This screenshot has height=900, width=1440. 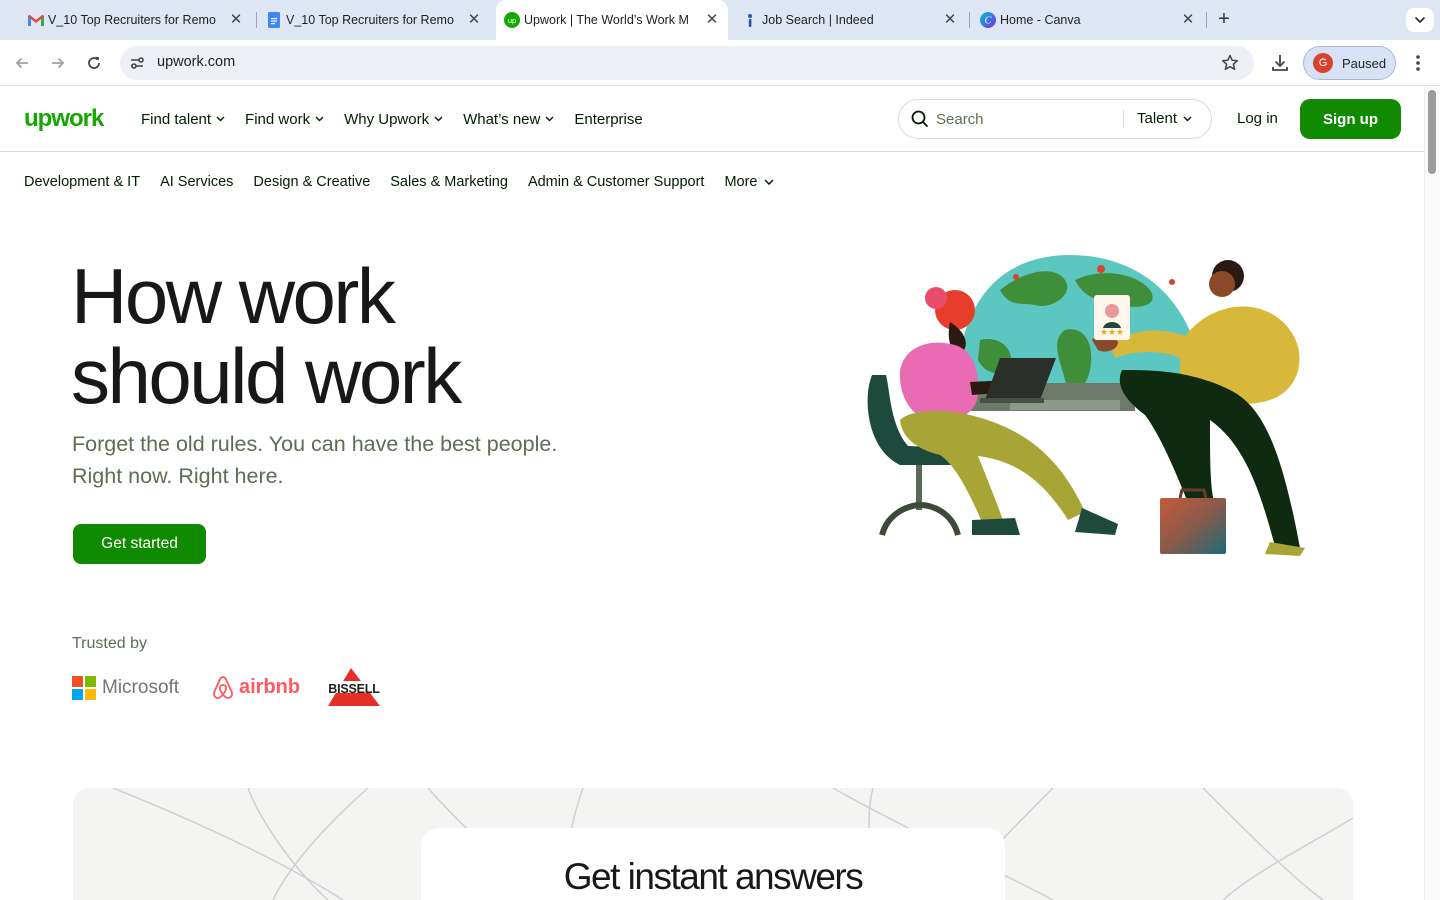 I want to click on nav-label: What’s new, so click(x=502, y=119).